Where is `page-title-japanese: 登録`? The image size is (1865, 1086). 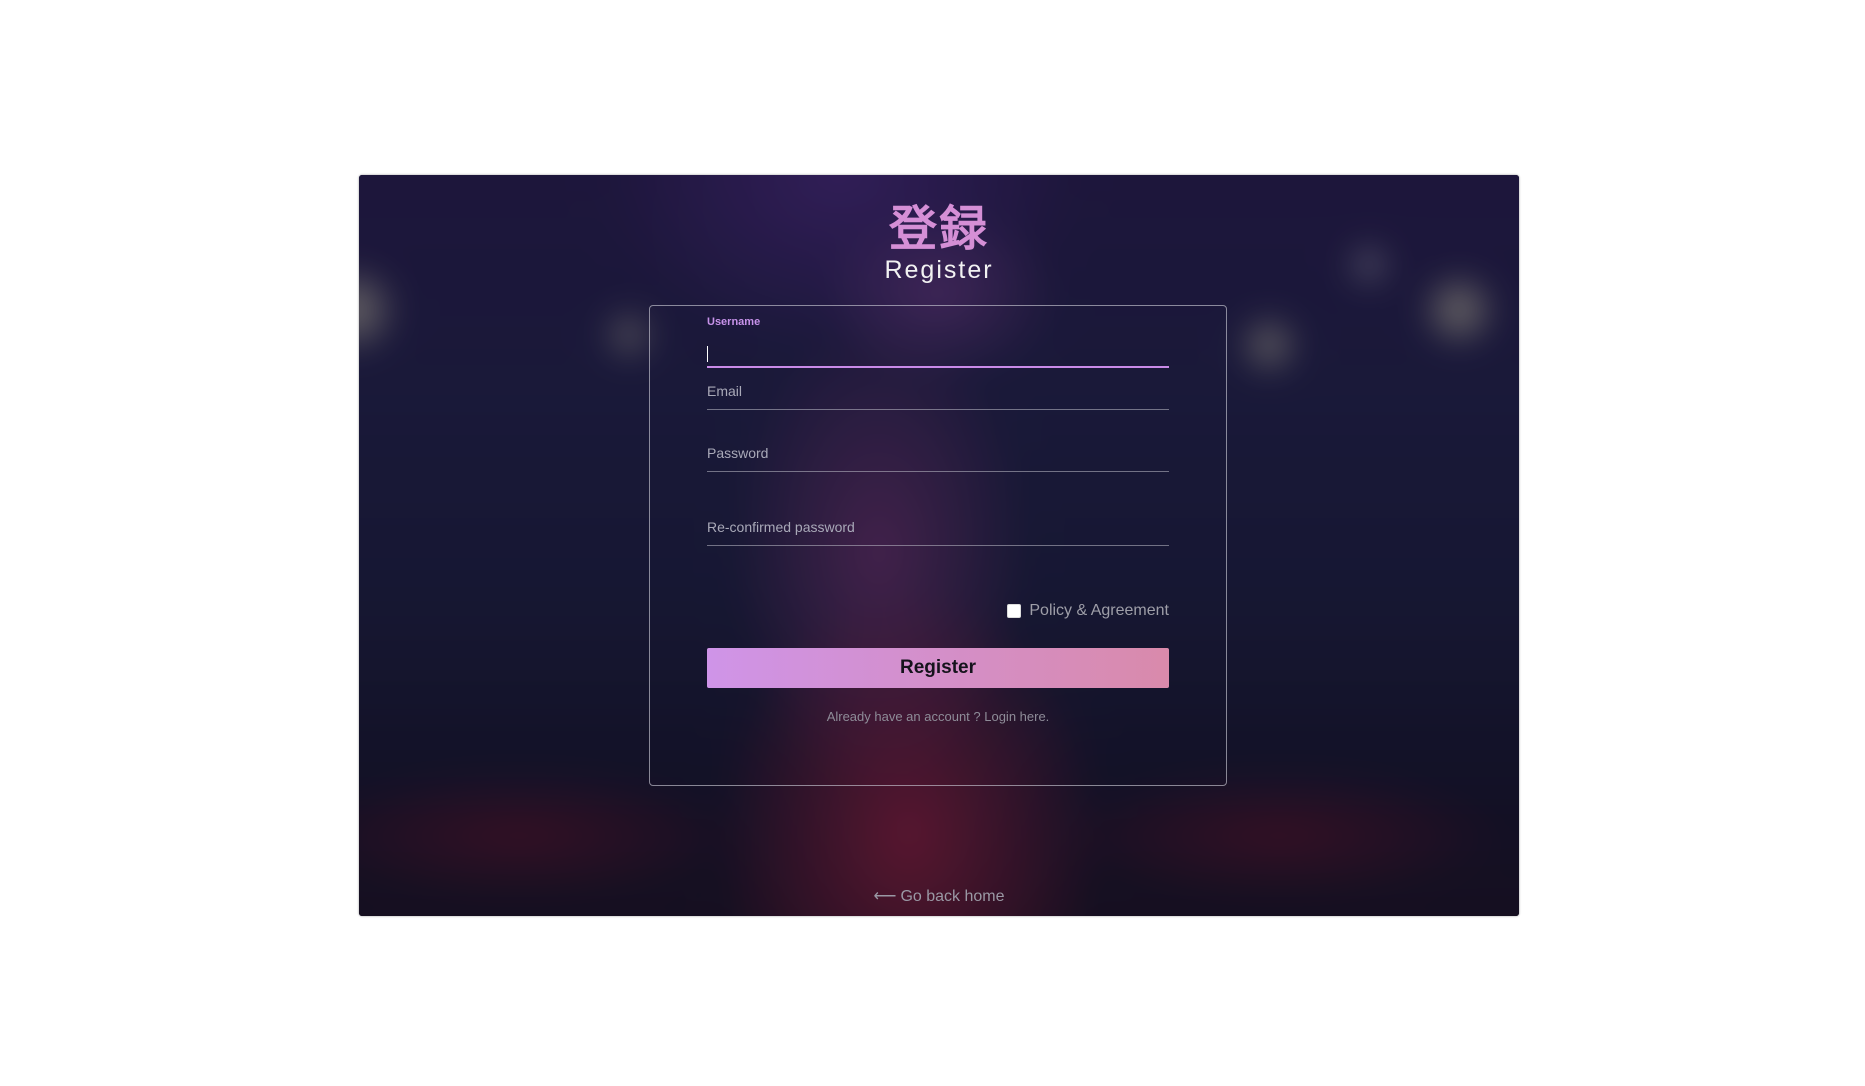 page-title-japanese: 登録 is located at coordinates (938, 229).